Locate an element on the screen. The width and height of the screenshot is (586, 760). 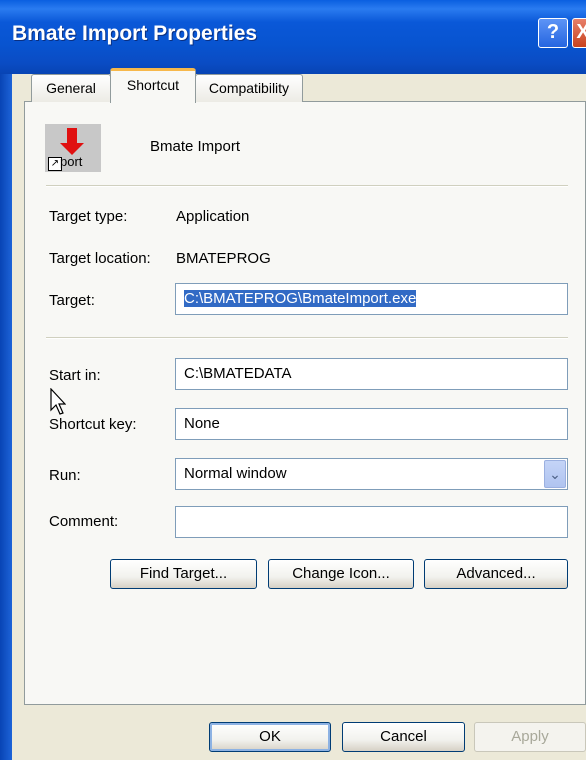
target-location-label: Target location: is located at coordinates (100, 258).